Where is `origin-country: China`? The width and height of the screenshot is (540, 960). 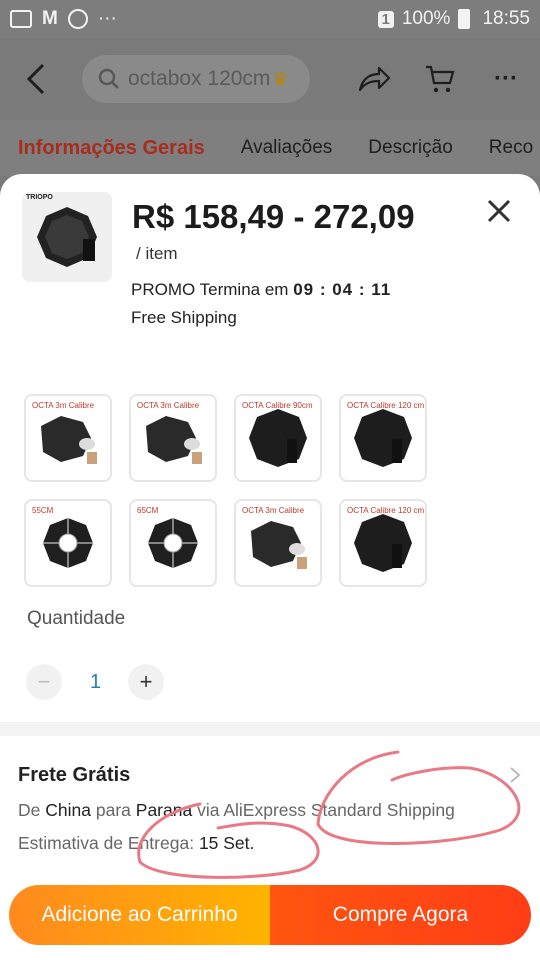
origin-country: China is located at coordinates (68, 810).